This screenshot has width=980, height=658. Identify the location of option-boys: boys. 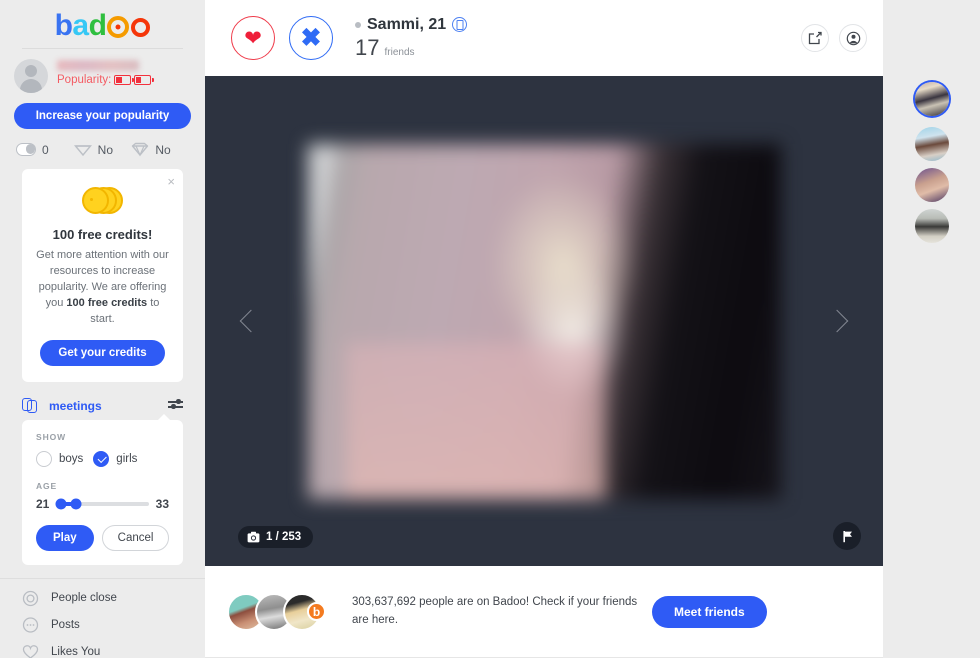
(60, 458).